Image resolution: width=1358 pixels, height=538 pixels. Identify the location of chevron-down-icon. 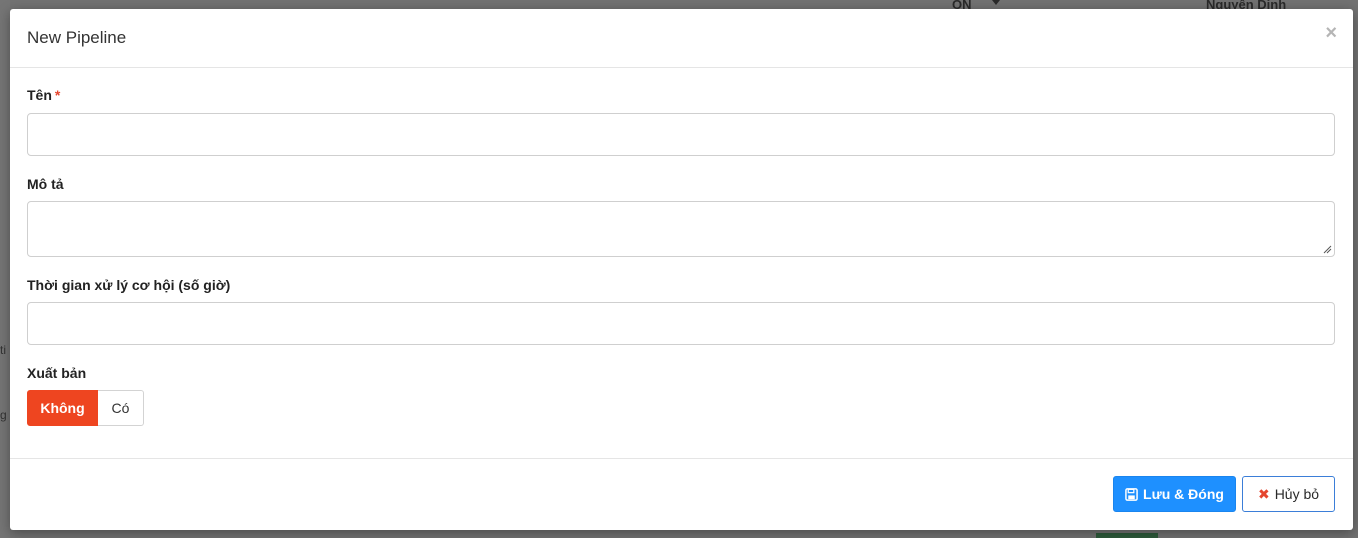
(996, 2).